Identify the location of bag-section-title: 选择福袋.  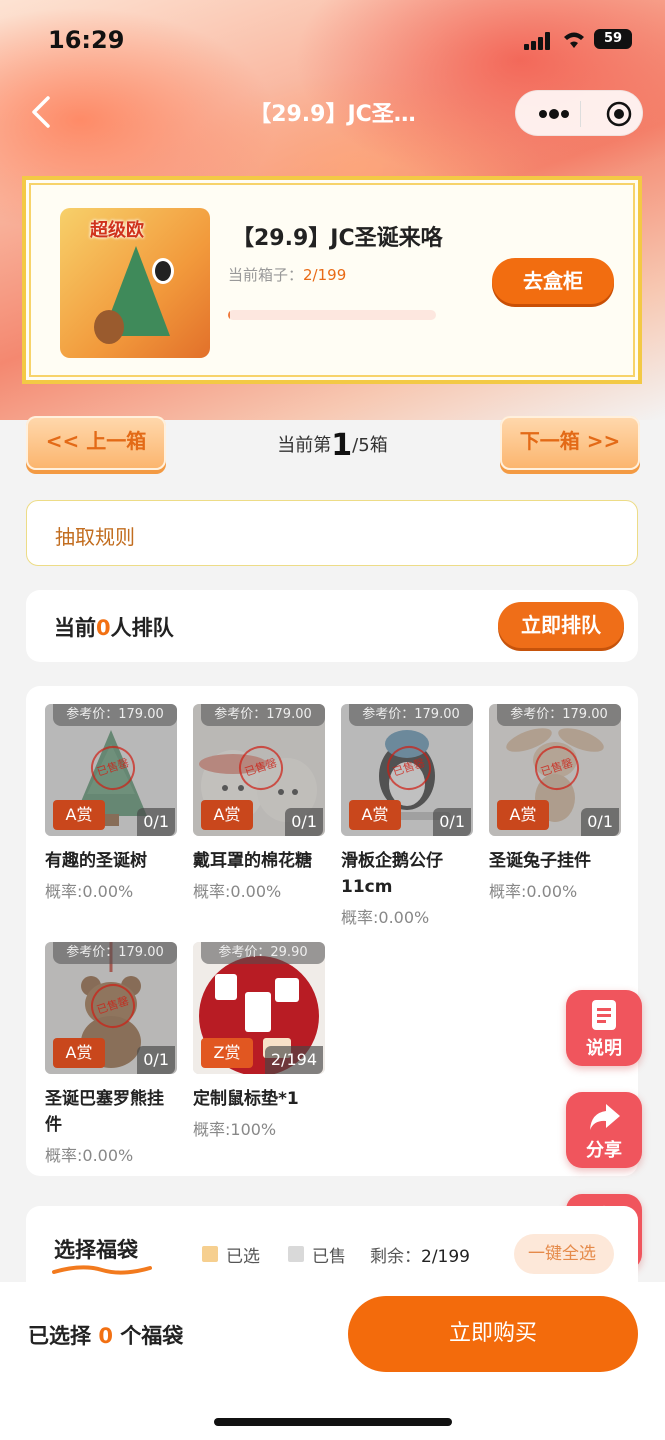
(96, 1250).